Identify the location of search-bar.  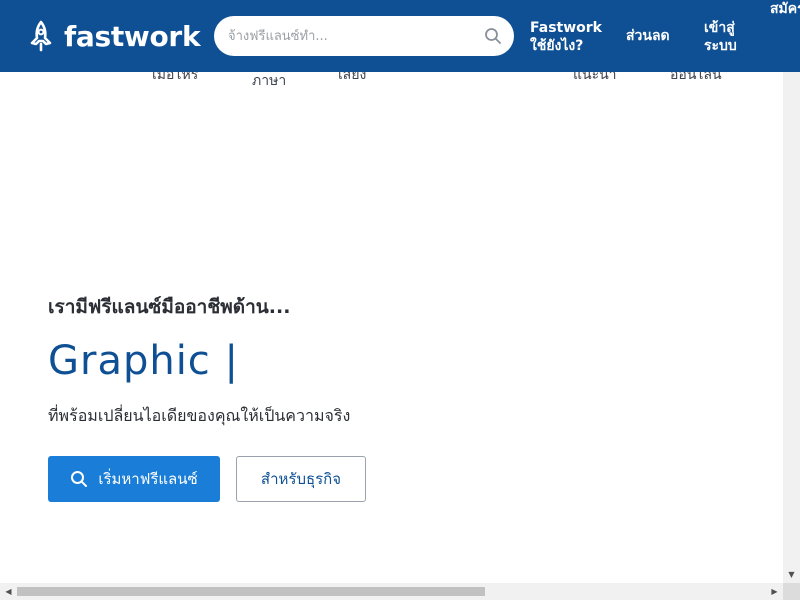
(364, 36).